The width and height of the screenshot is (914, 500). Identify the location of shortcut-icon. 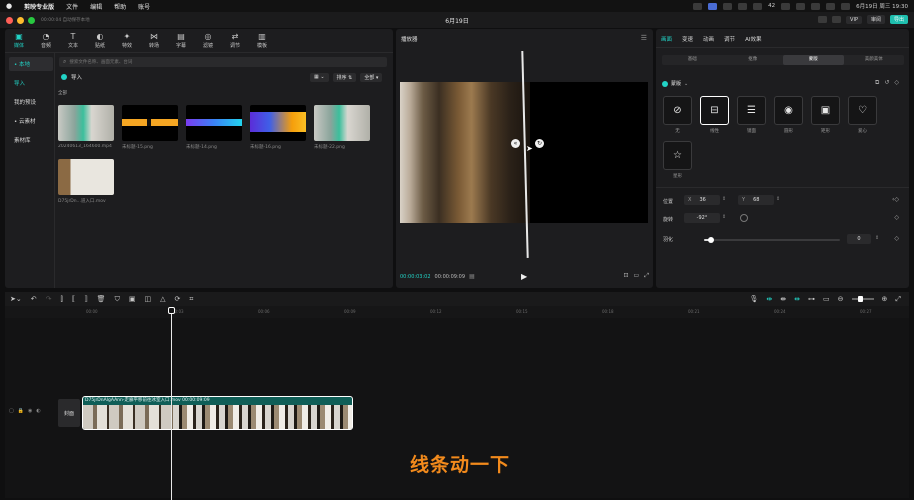
(837, 19).